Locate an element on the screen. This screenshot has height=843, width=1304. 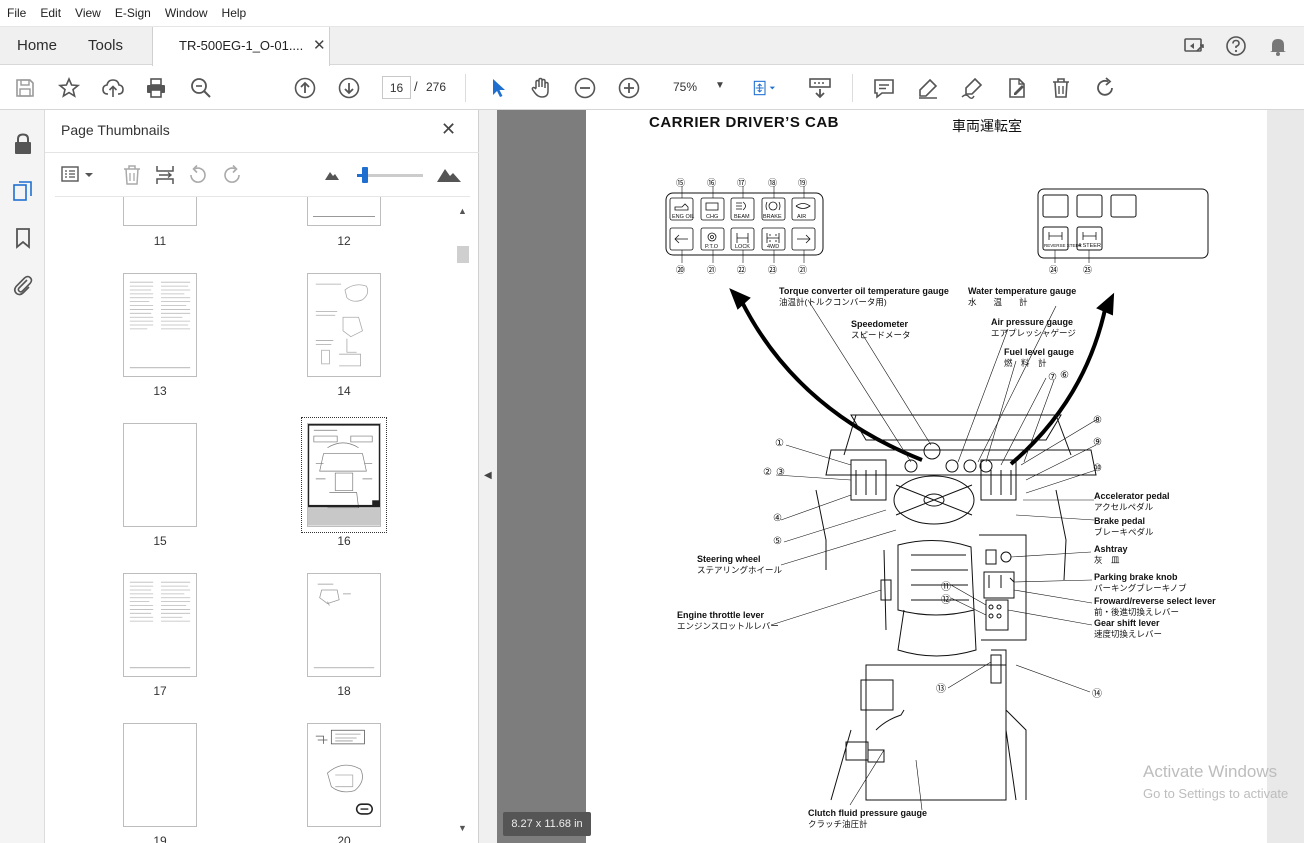
menu-view: View is located at coordinates (88, 13).